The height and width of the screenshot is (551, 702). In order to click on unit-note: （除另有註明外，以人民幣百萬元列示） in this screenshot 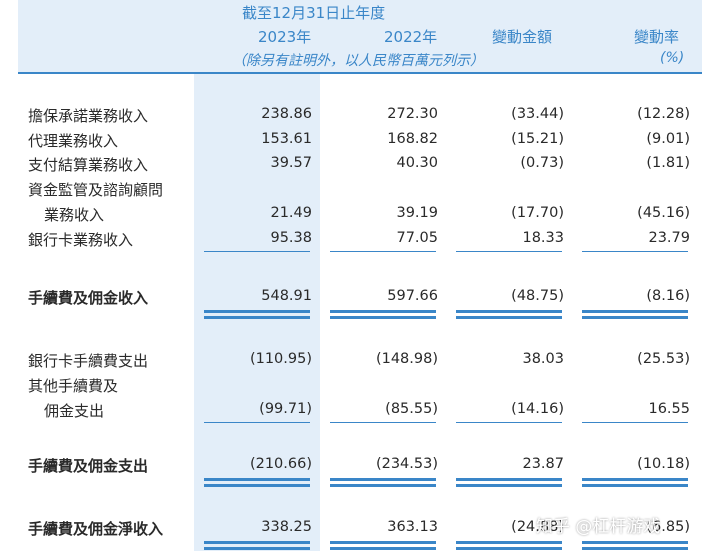, I will do `click(358, 61)`.